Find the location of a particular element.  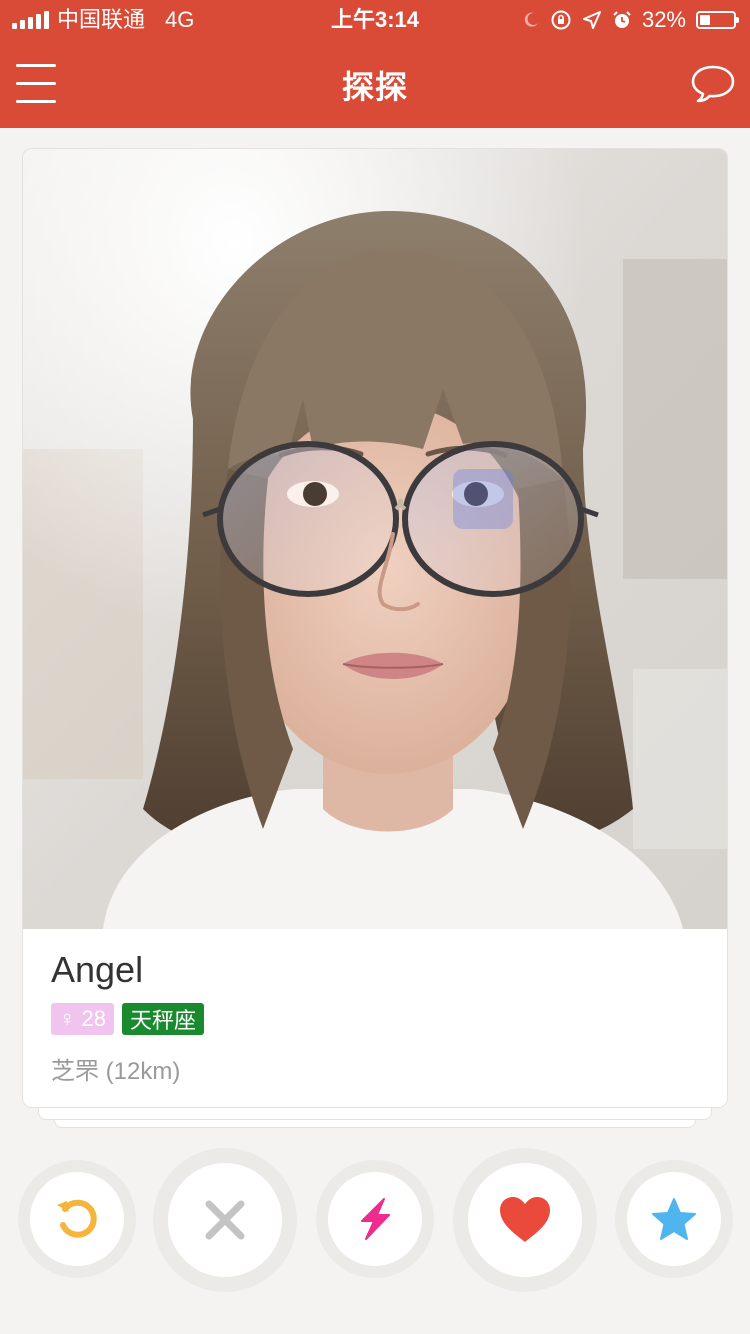

undo-icon is located at coordinates (77, 1218).